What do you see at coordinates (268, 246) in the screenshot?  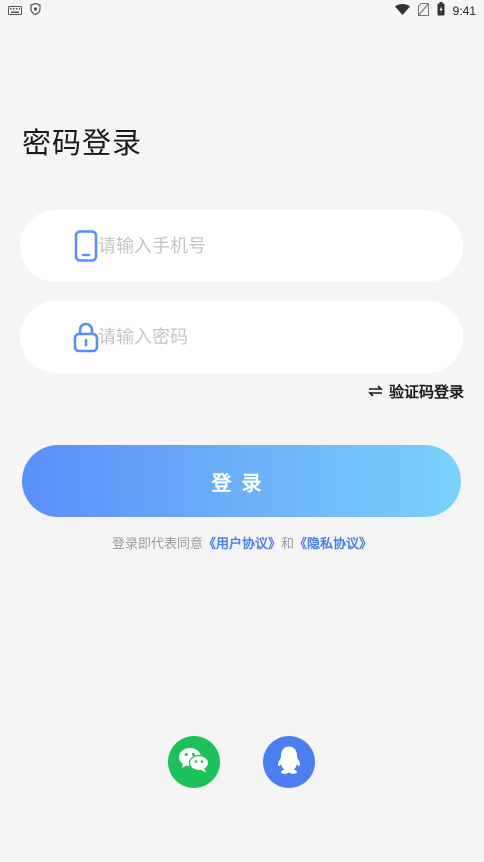 I see `phone-input` at bounding box center [268, 246].